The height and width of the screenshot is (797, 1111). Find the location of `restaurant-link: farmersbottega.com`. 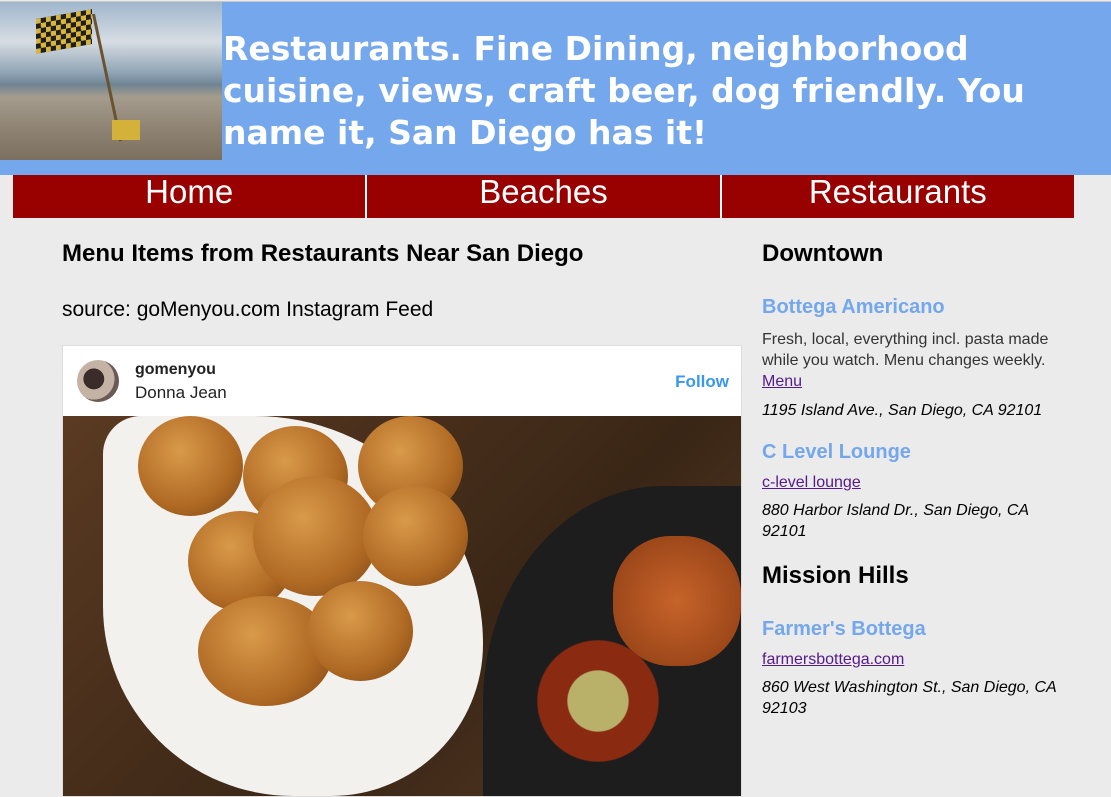

restaurant-link: farmersbottega.com is located at coordinates (912, 660).